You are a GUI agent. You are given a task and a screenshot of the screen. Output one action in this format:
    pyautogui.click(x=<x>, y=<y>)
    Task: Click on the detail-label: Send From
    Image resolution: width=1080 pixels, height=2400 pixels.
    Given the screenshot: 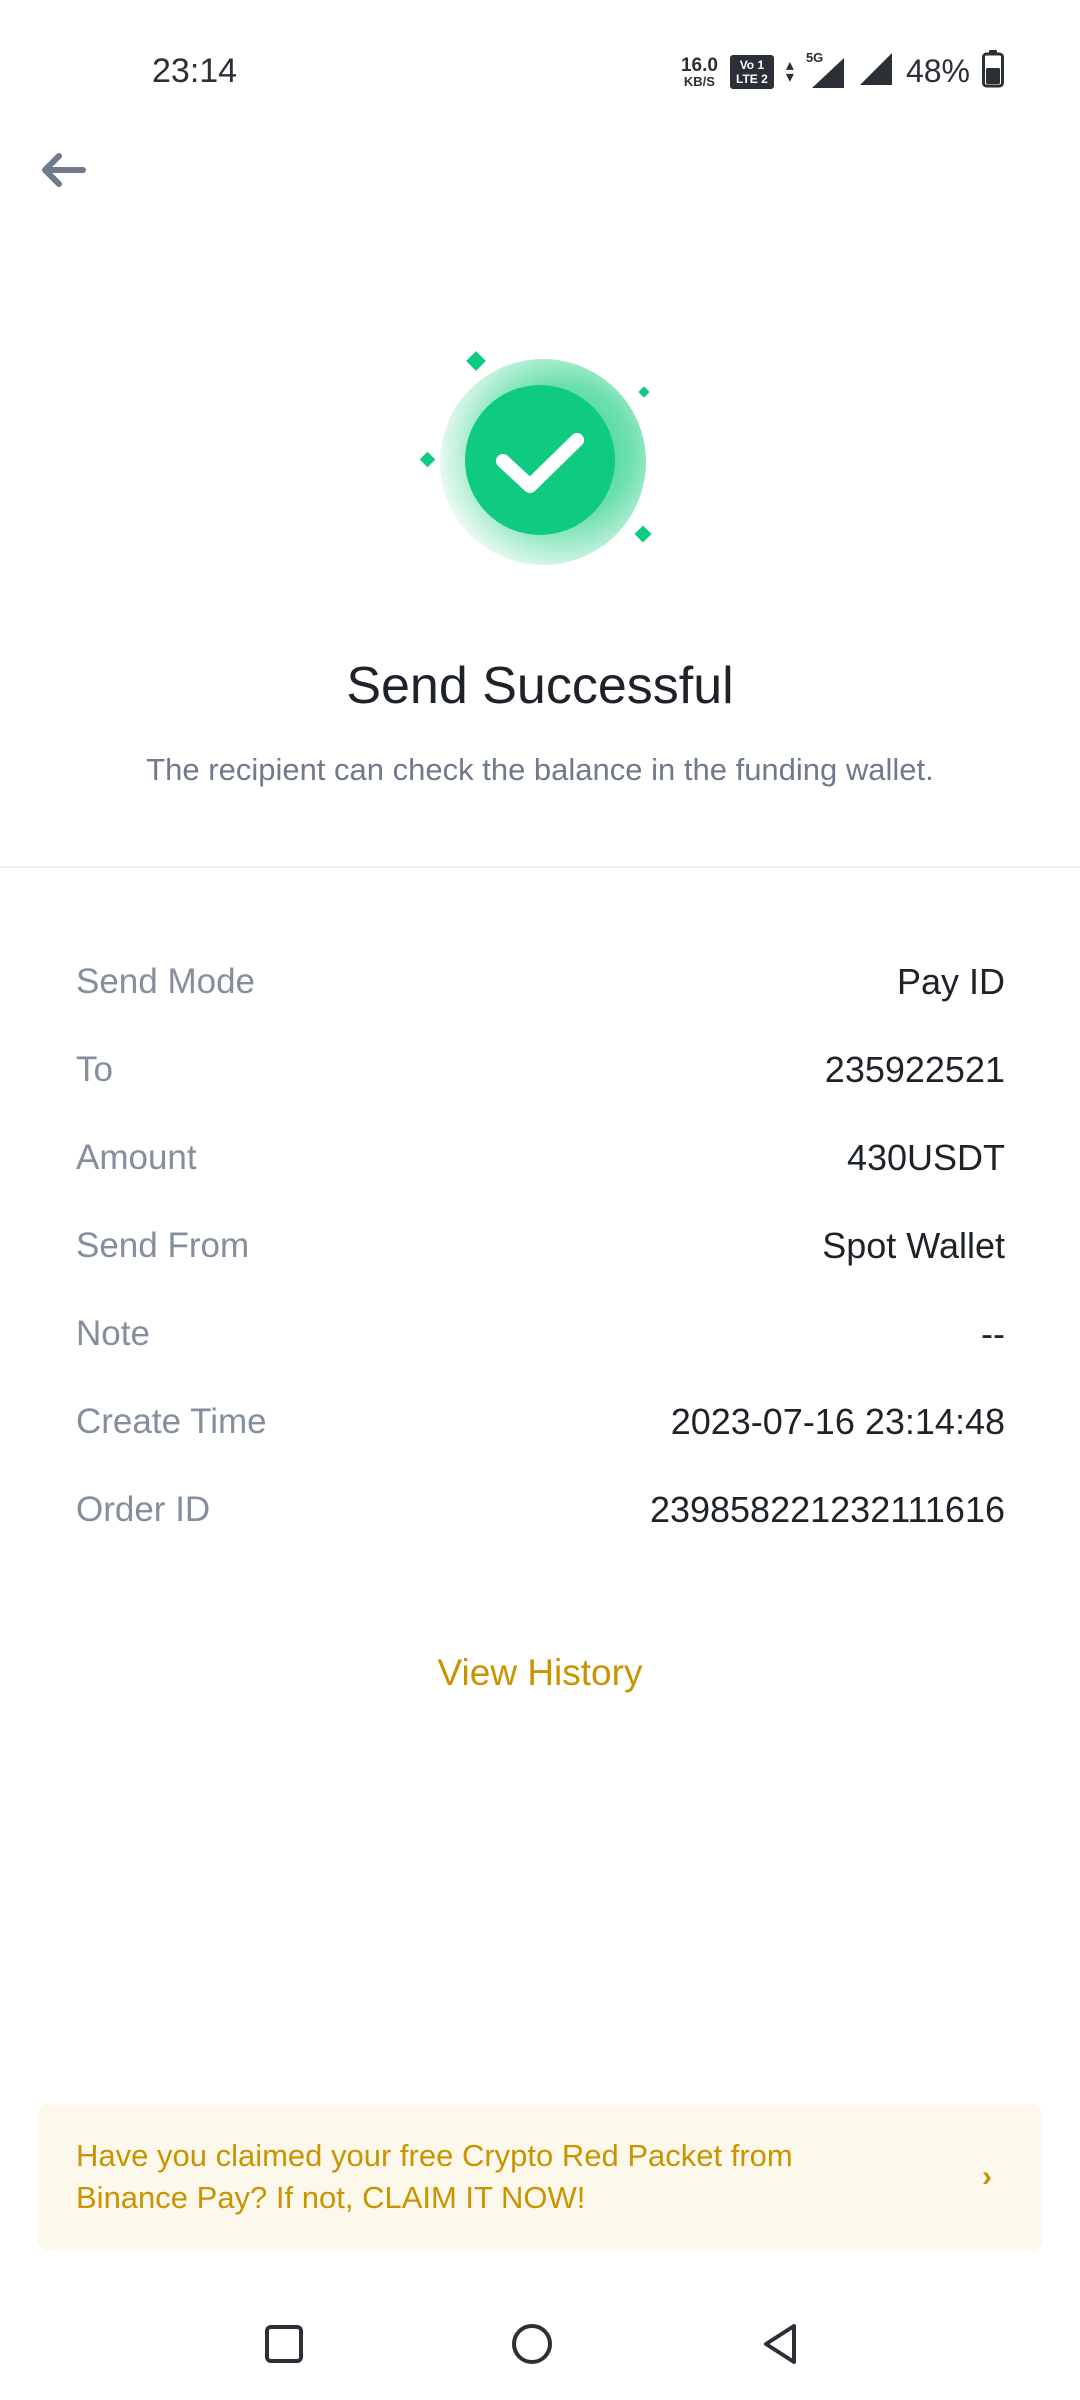 What is the action you would take?
    pyautogui.click(x=163, y=1245)
    